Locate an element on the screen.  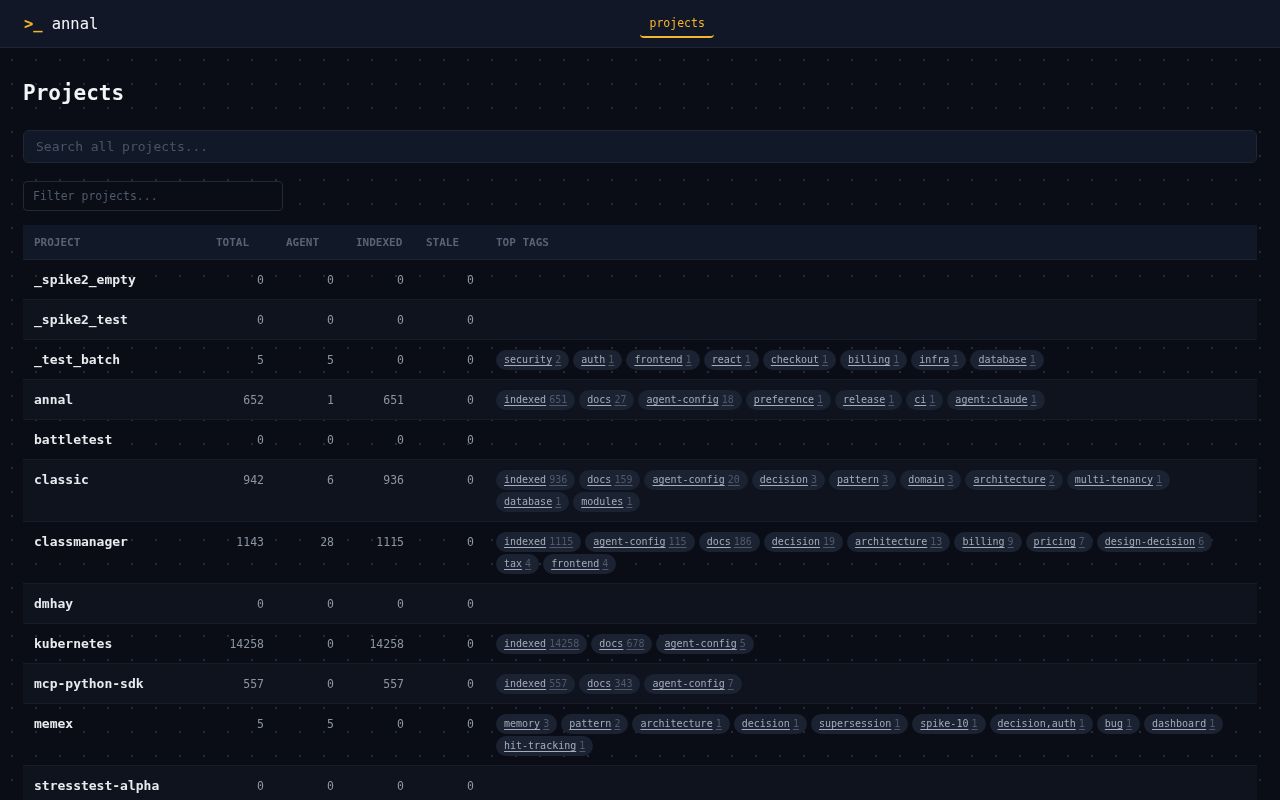
project-name: stresstest-alpha is located at coordinates (97, 785).